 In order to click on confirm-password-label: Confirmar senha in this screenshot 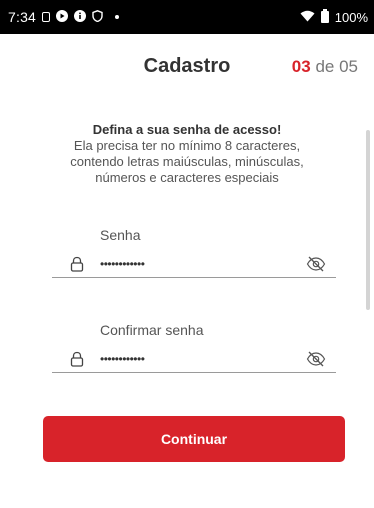, I will do `click(152, 330)`.